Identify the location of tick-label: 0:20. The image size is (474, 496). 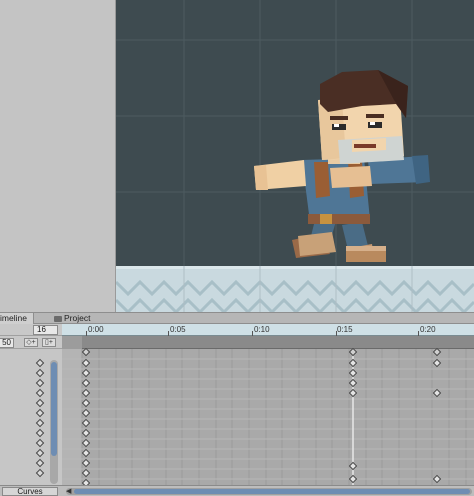
(428, 329).